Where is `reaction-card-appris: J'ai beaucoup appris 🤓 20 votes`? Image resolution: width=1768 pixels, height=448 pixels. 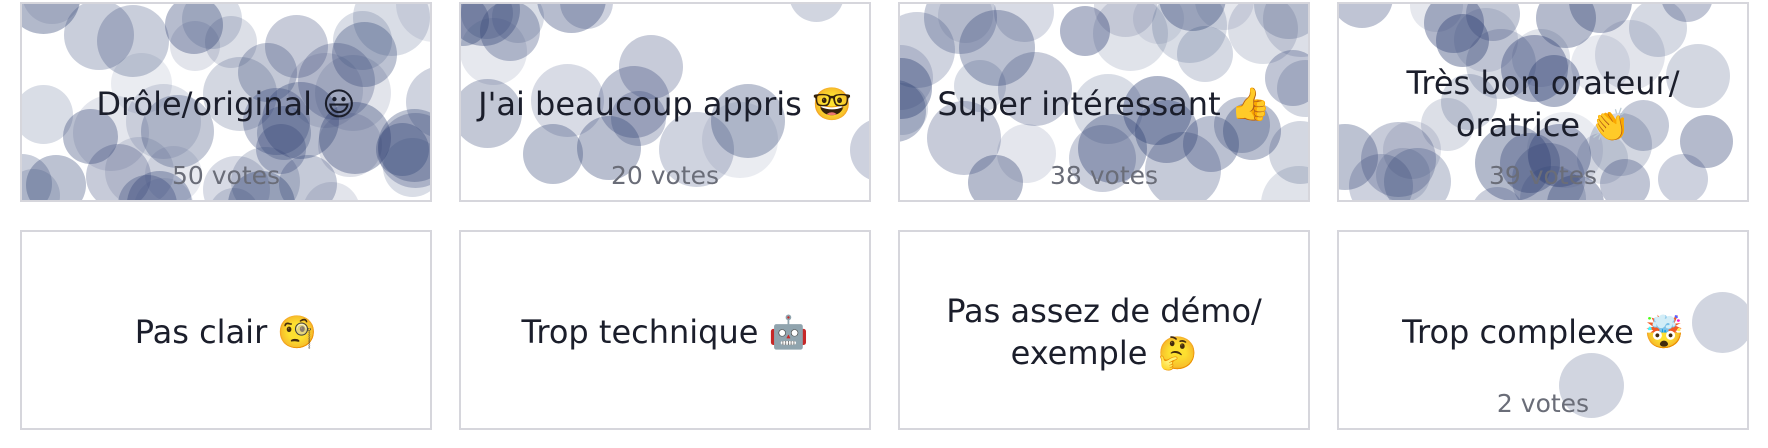
reaction-card-appris: J'ai beaucoup appris 🤓 20 votes is located at coordinates (665, 102).